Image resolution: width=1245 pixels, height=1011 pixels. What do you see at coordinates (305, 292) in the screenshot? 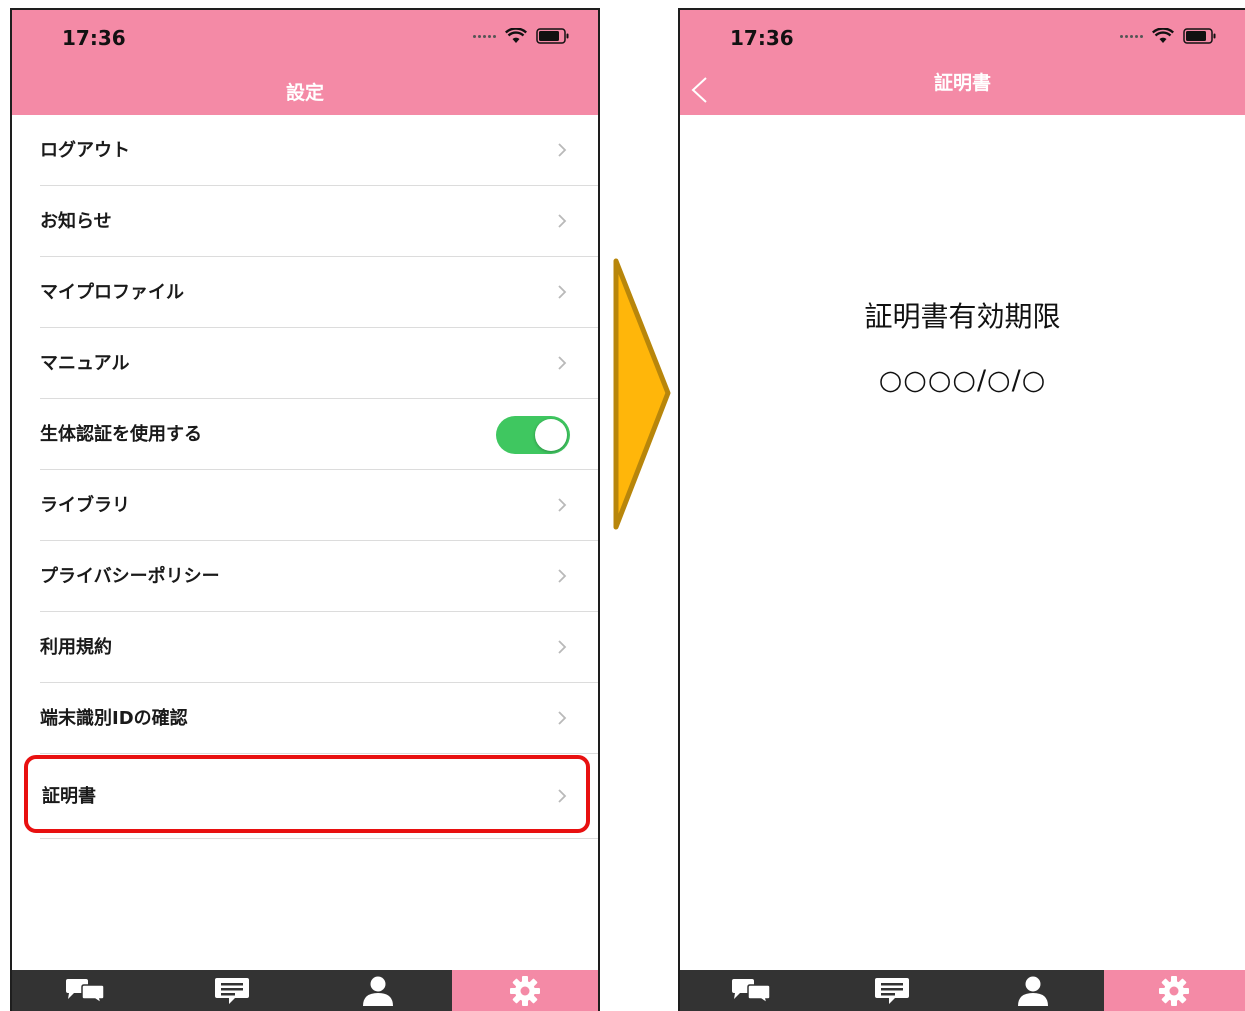
I see `settings-item-my-profile: マイプロファイル` at bounding box center [305, 292].